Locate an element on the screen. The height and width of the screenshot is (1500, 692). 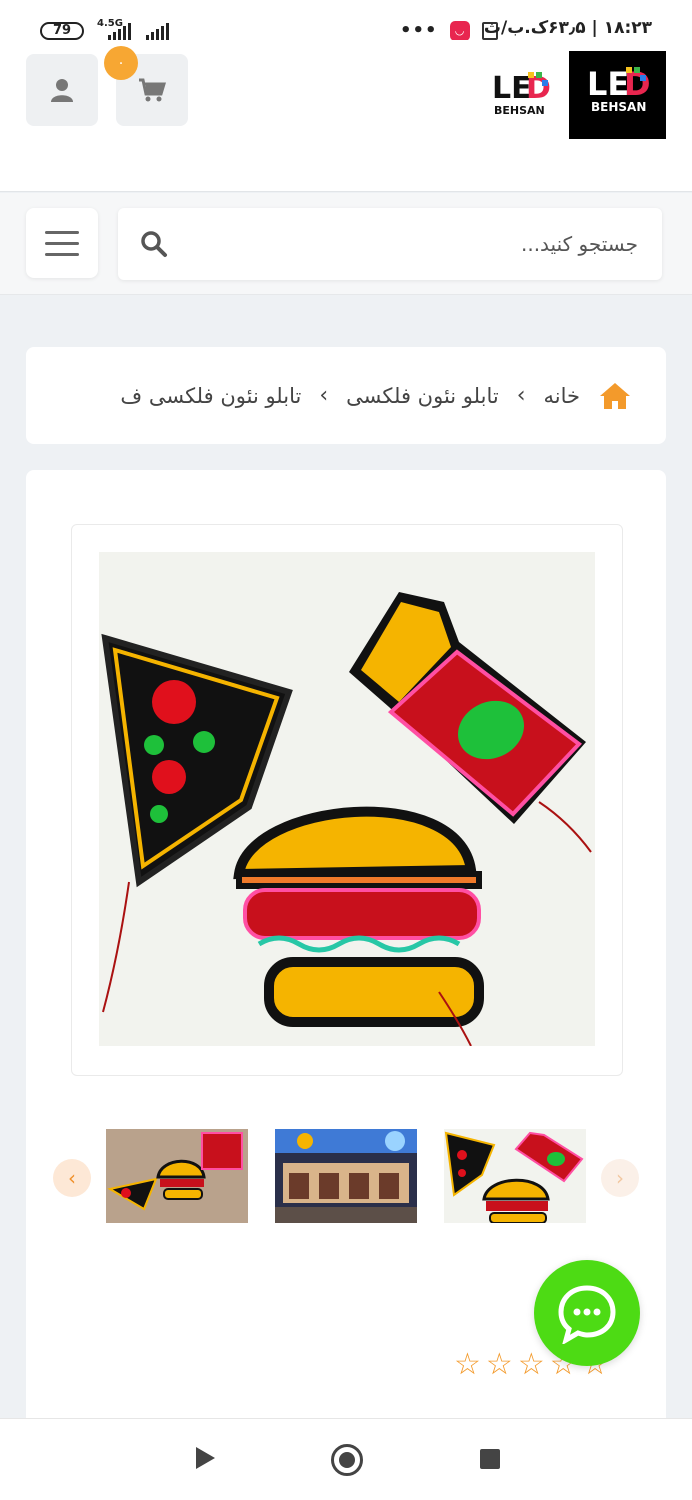
chat-bubble-icon is located at coordinates (587, 1314).